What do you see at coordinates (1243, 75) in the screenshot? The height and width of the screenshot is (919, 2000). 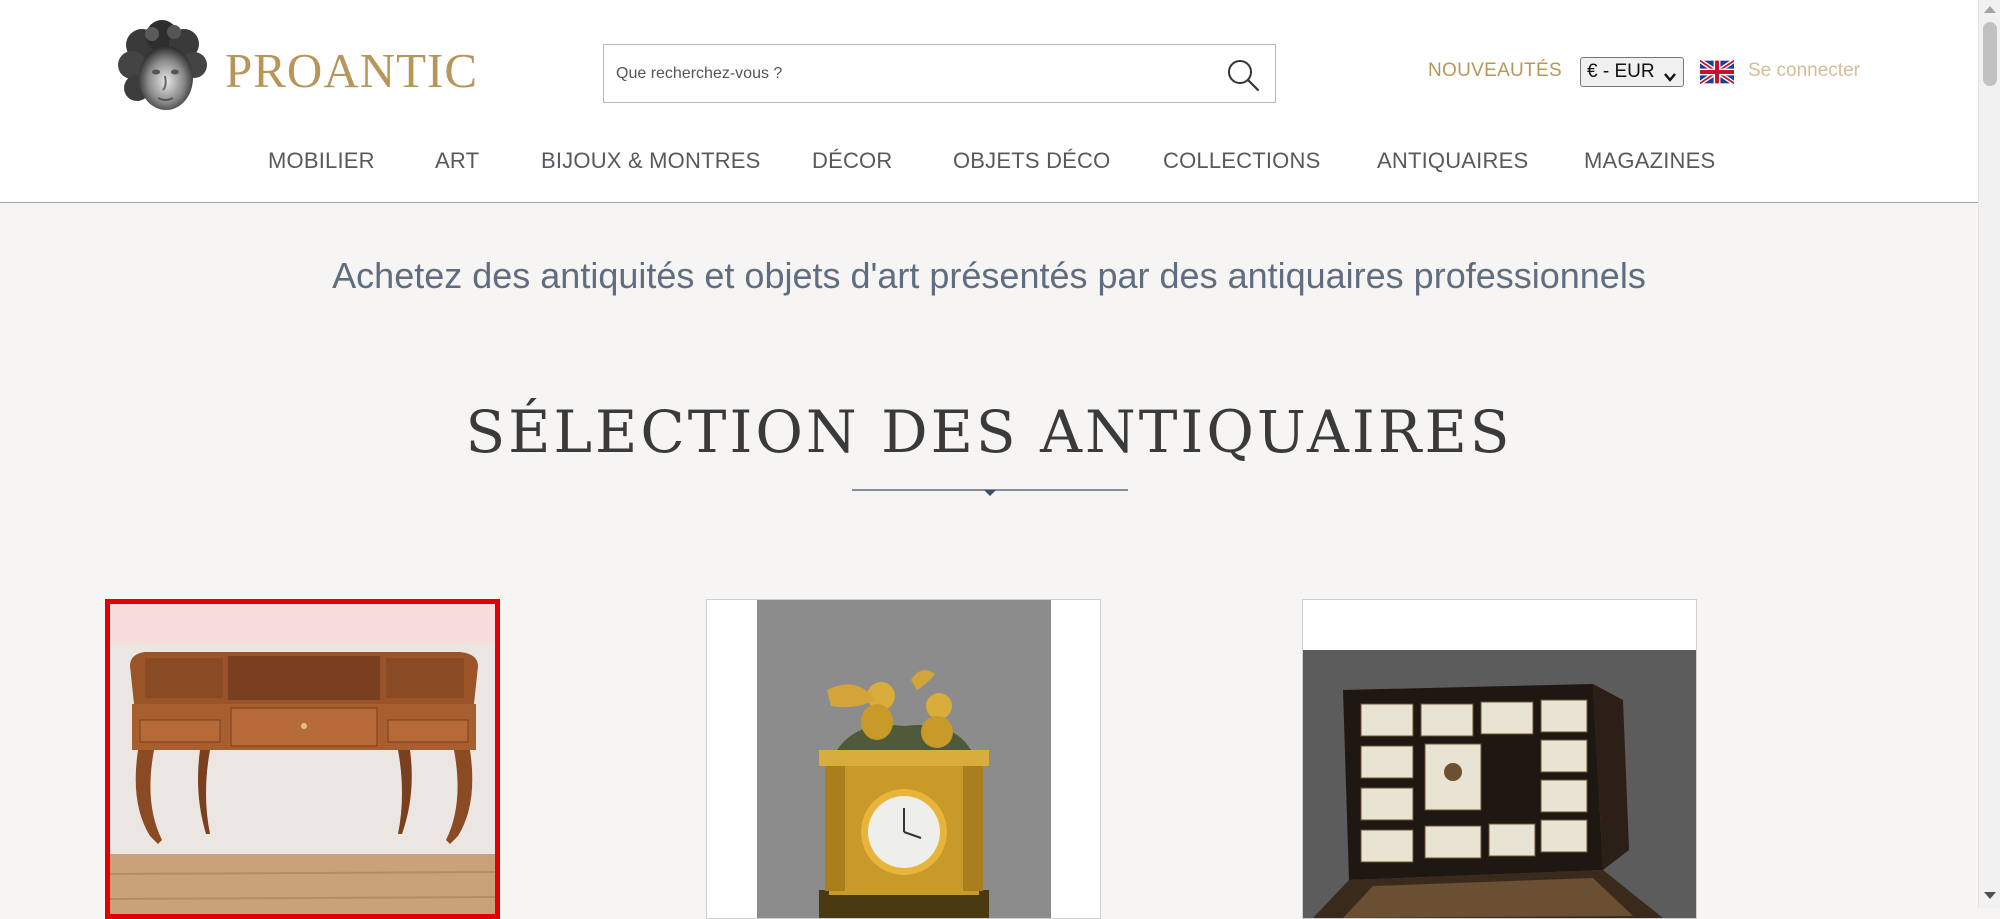 I see `search-icon` at bounding box center [1243, 75].